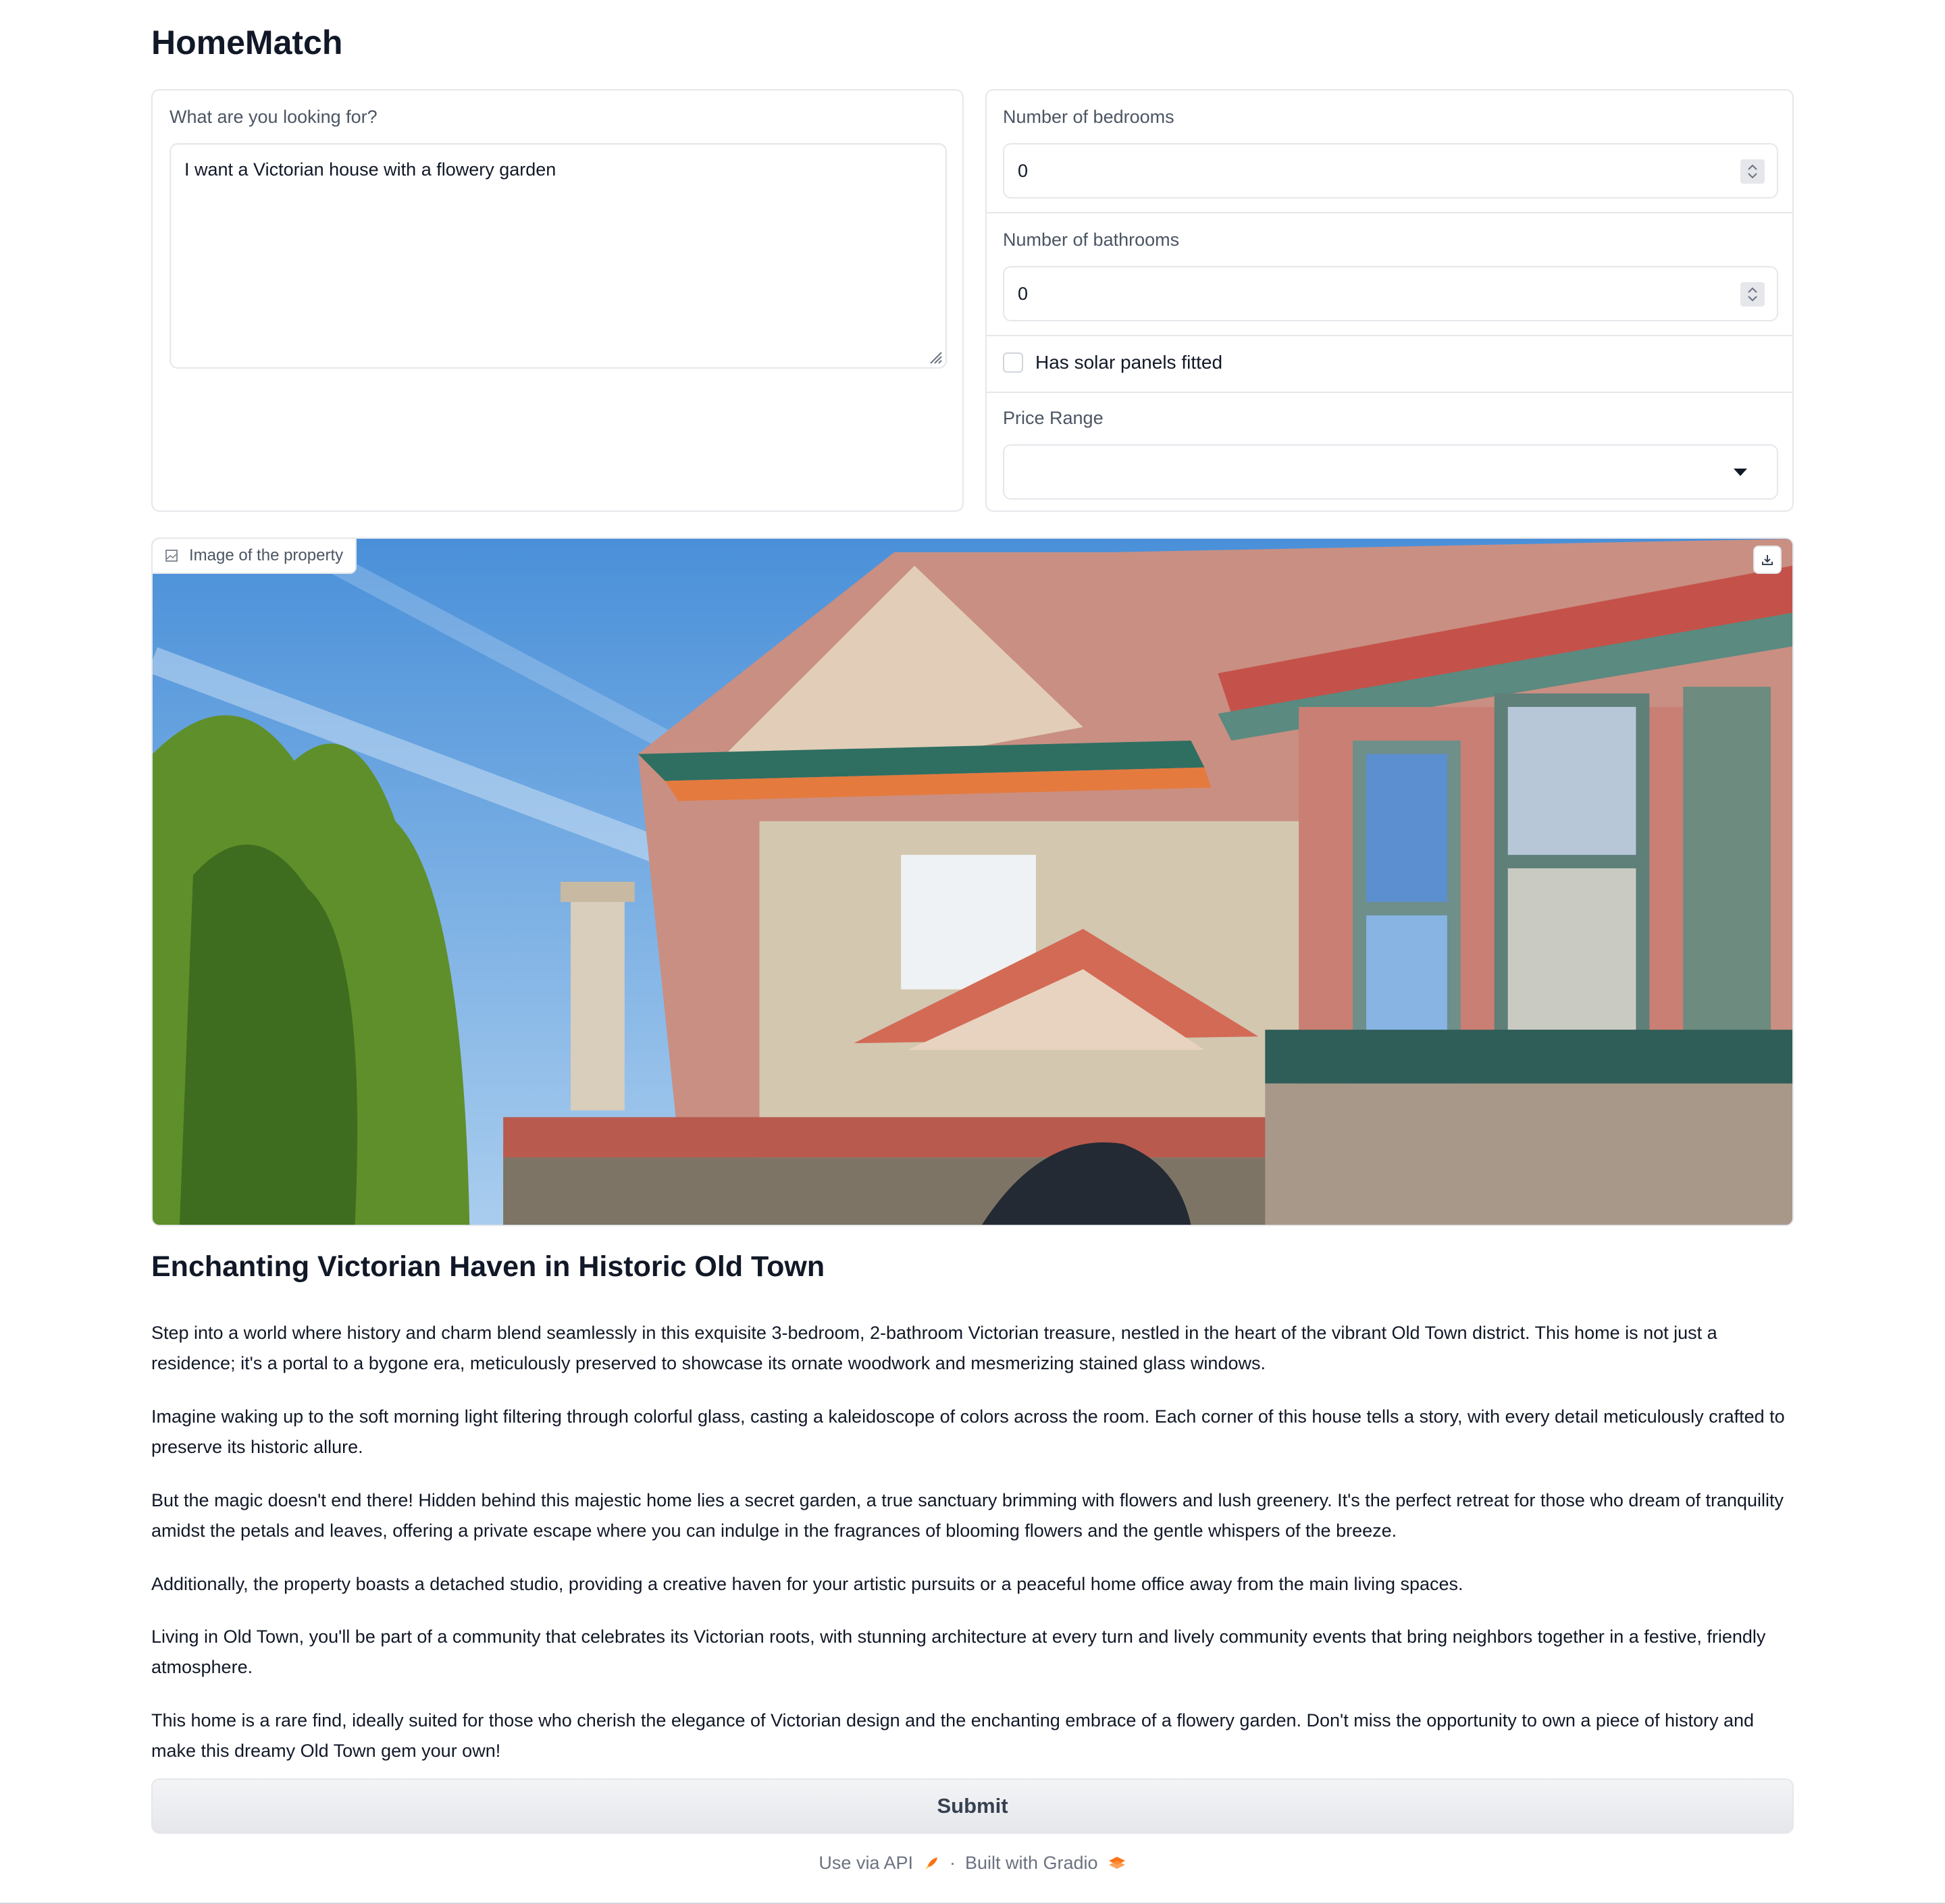 This screenshot has width=1945, height=1904. What do you see at coordinates (866, 1863) in the screenshot?
I see `use-api-link: Use via API` at bounding box center [866, 1863].